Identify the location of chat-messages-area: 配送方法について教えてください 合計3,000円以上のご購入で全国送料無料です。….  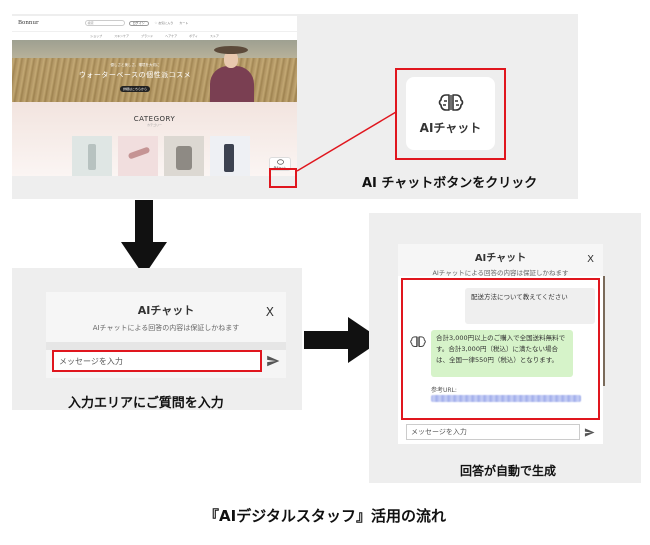
(500, 349).